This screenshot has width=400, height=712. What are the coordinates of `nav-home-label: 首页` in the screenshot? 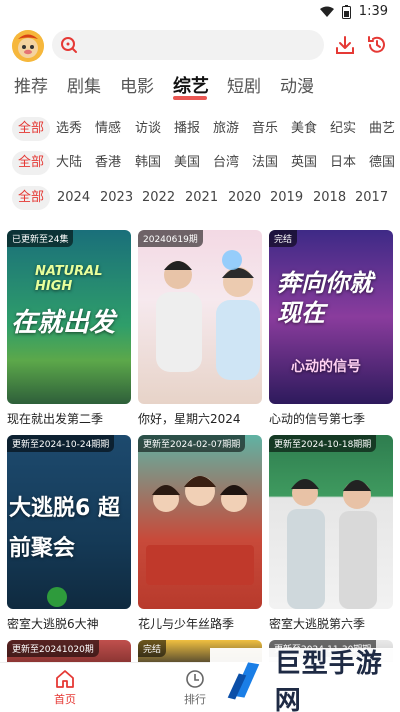 It's located at (65, 699).